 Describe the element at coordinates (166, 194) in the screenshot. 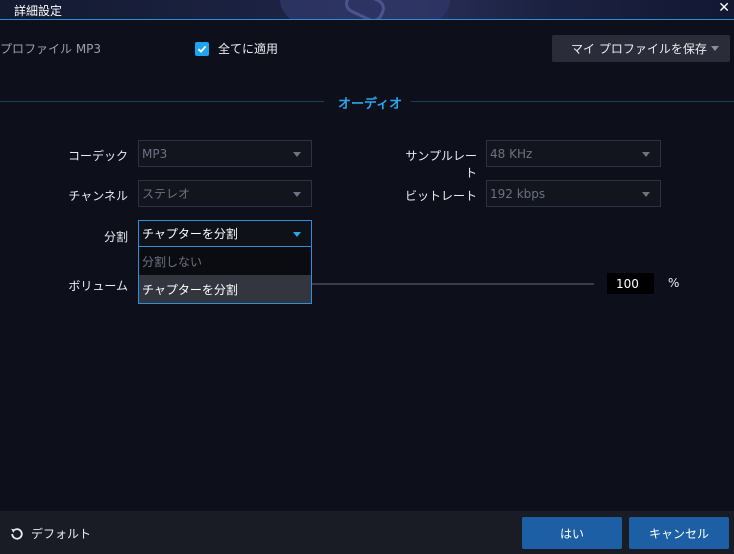

I see `channel-value: ステレオ` at that location.